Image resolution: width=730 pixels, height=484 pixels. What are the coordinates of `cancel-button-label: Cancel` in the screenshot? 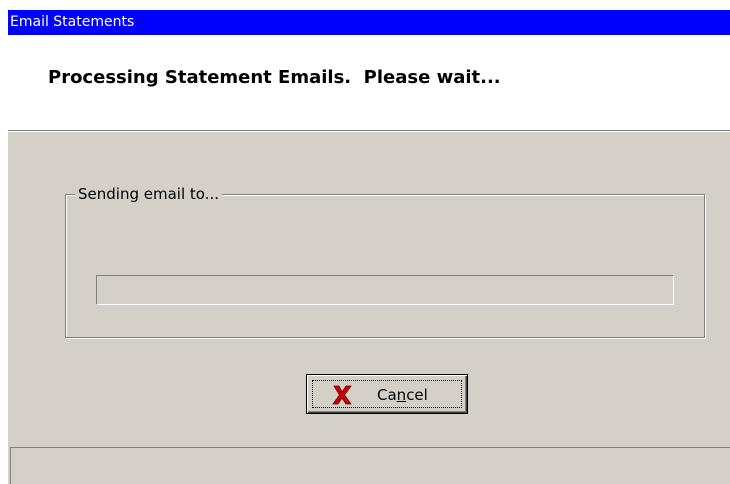 It's located at (402, 395).